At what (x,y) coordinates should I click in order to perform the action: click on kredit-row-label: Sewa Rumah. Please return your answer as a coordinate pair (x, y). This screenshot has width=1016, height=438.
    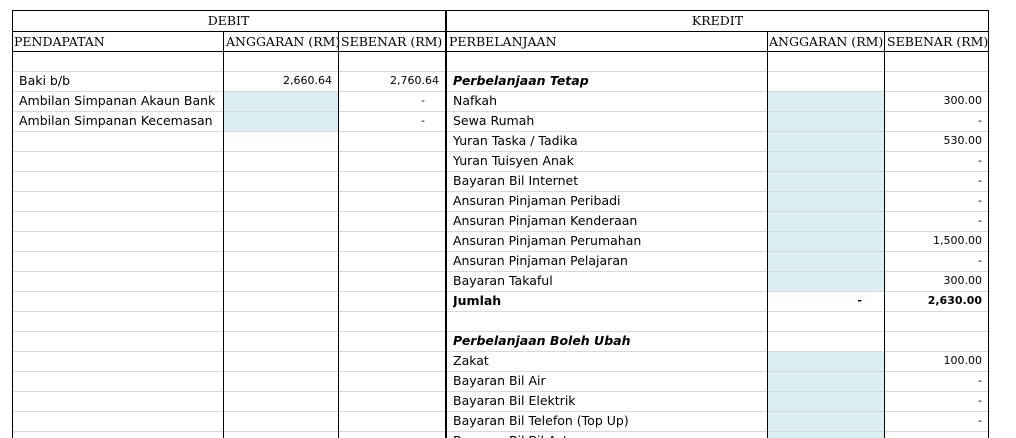
    Looking at the image, I should click on (493, 121).